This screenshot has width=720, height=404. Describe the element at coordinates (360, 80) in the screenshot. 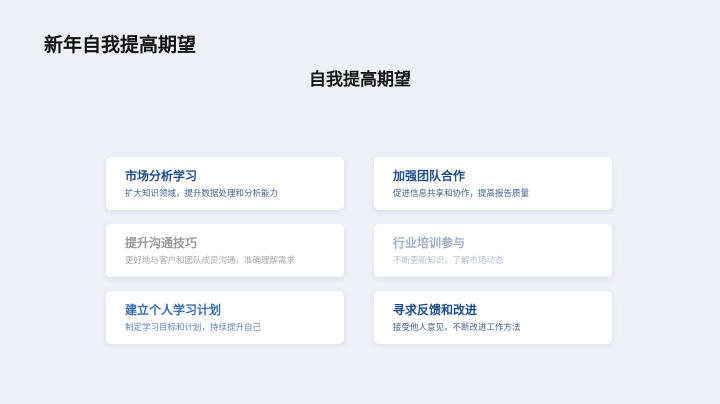

I see `slide-subtitle: 自我提高期望` at that location.